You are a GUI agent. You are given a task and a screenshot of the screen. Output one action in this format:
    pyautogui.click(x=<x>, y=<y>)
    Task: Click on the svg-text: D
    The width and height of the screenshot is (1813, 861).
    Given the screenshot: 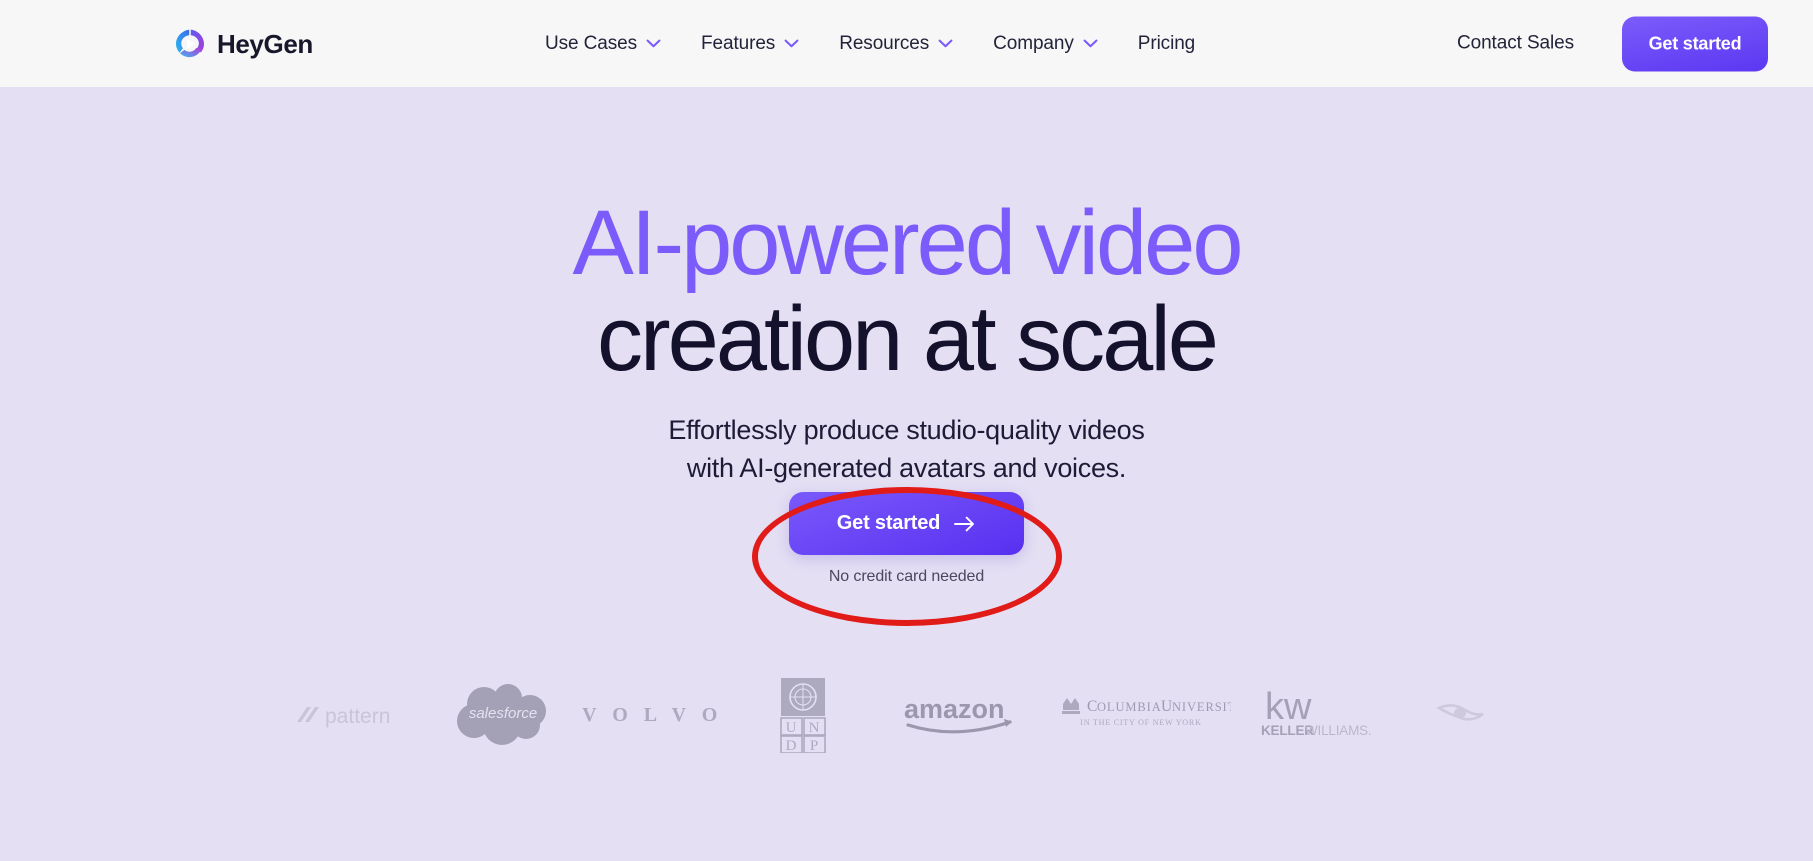 What is the action you would take?
    pyautogui.click(x=790, y=745)
    